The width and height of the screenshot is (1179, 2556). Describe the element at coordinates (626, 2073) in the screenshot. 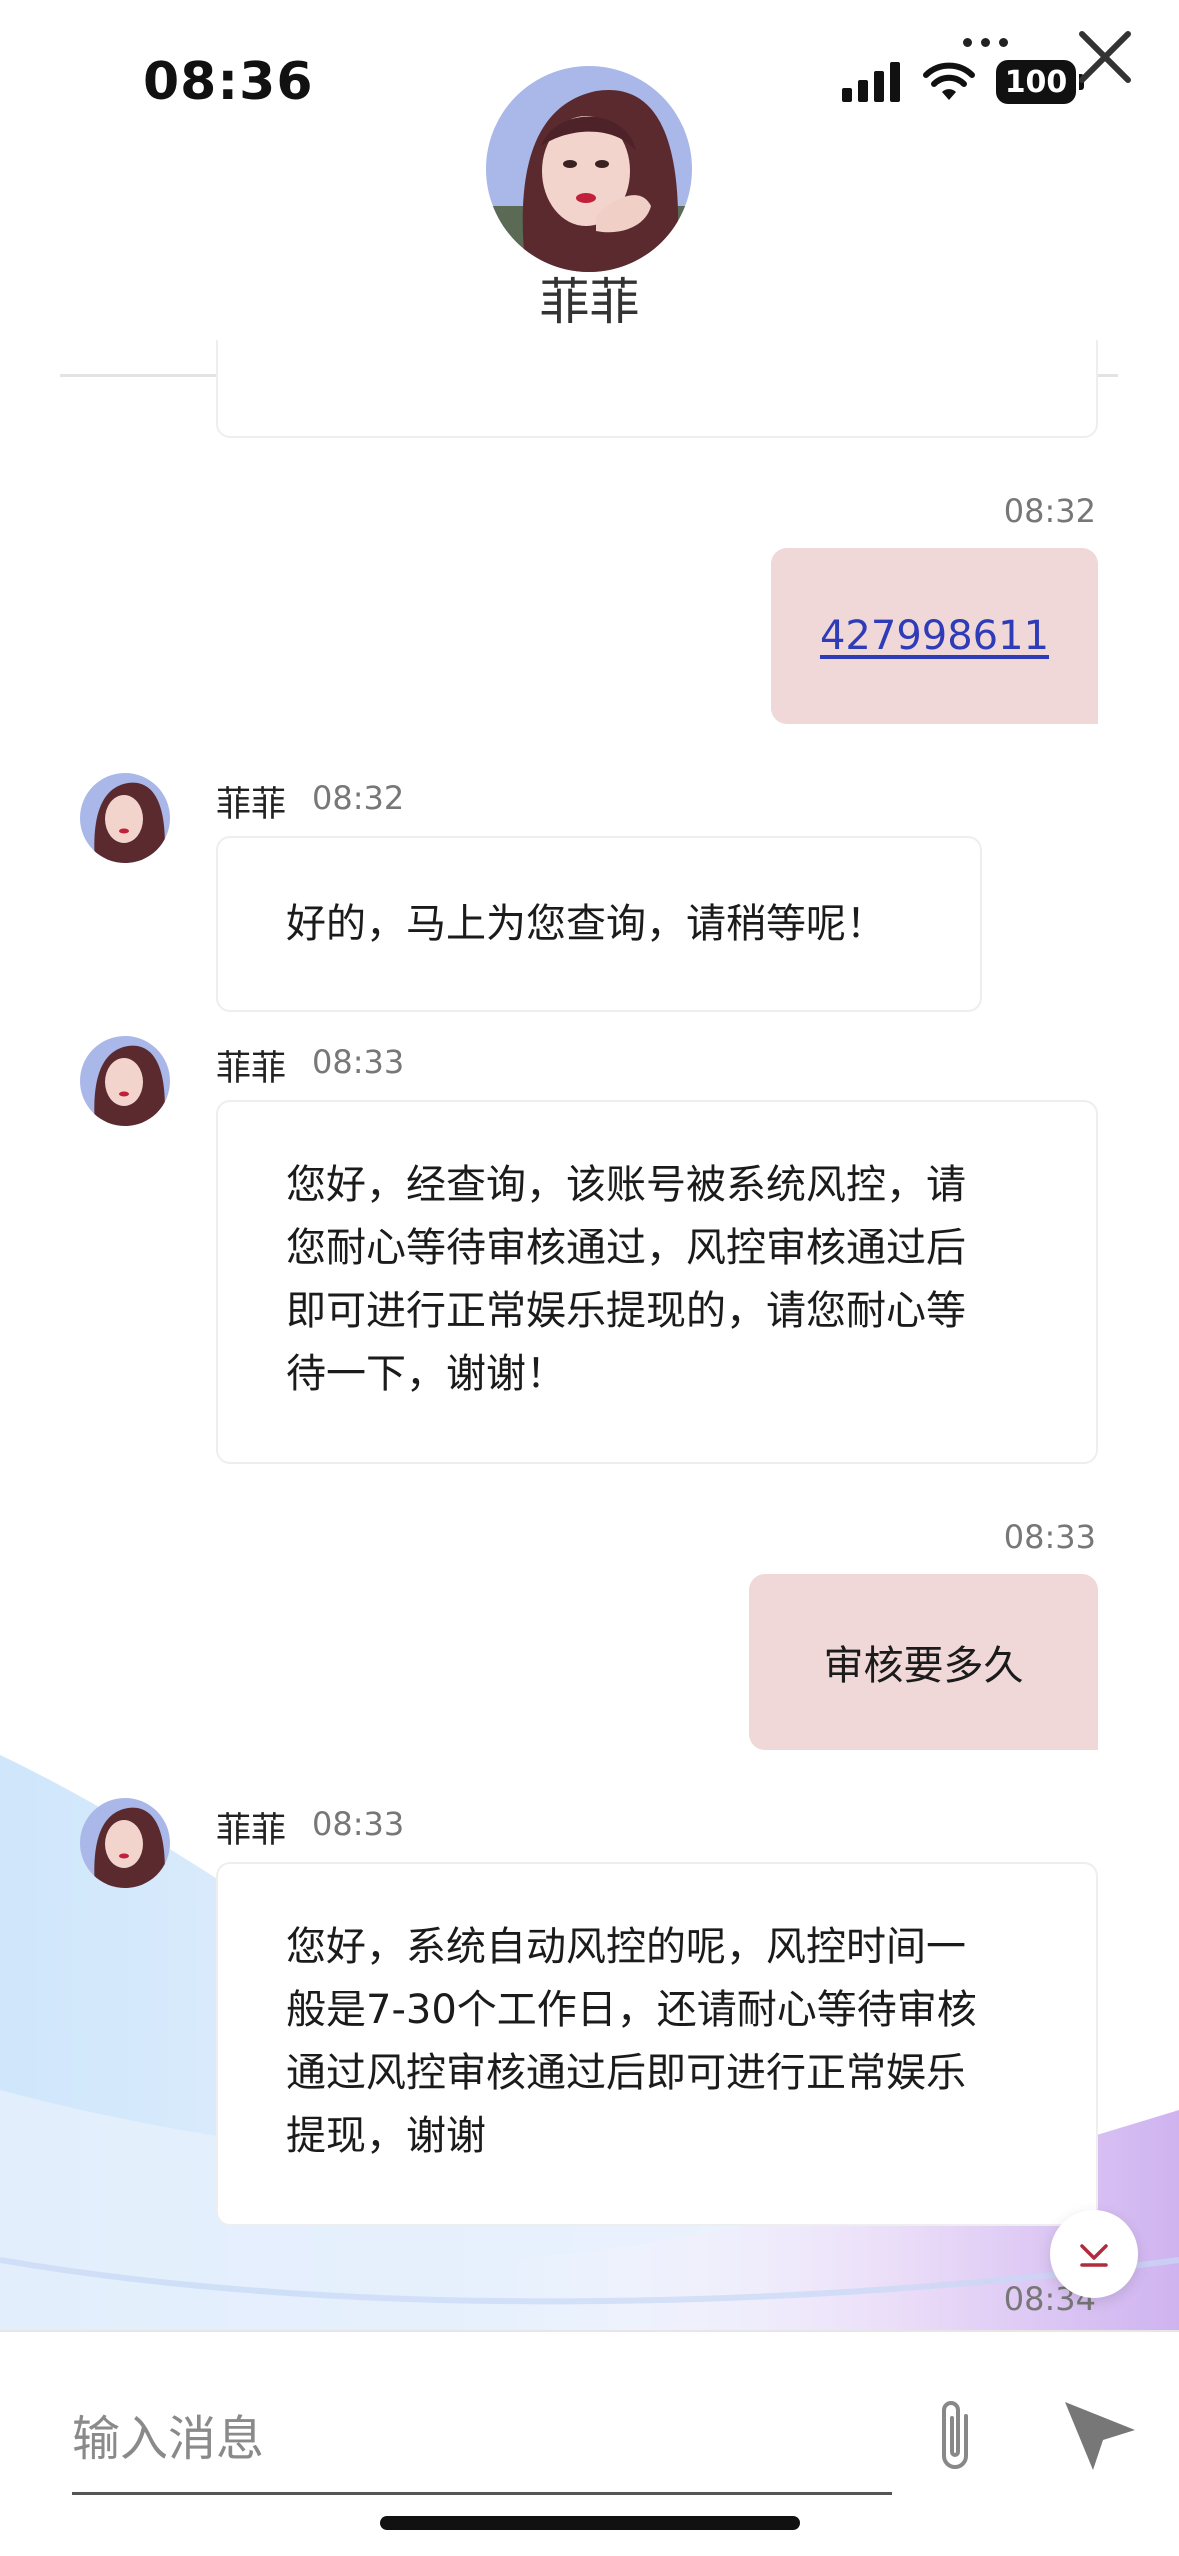

I see `message-line: 通过风控审核通过后即可进行正常娱乐` at that location.